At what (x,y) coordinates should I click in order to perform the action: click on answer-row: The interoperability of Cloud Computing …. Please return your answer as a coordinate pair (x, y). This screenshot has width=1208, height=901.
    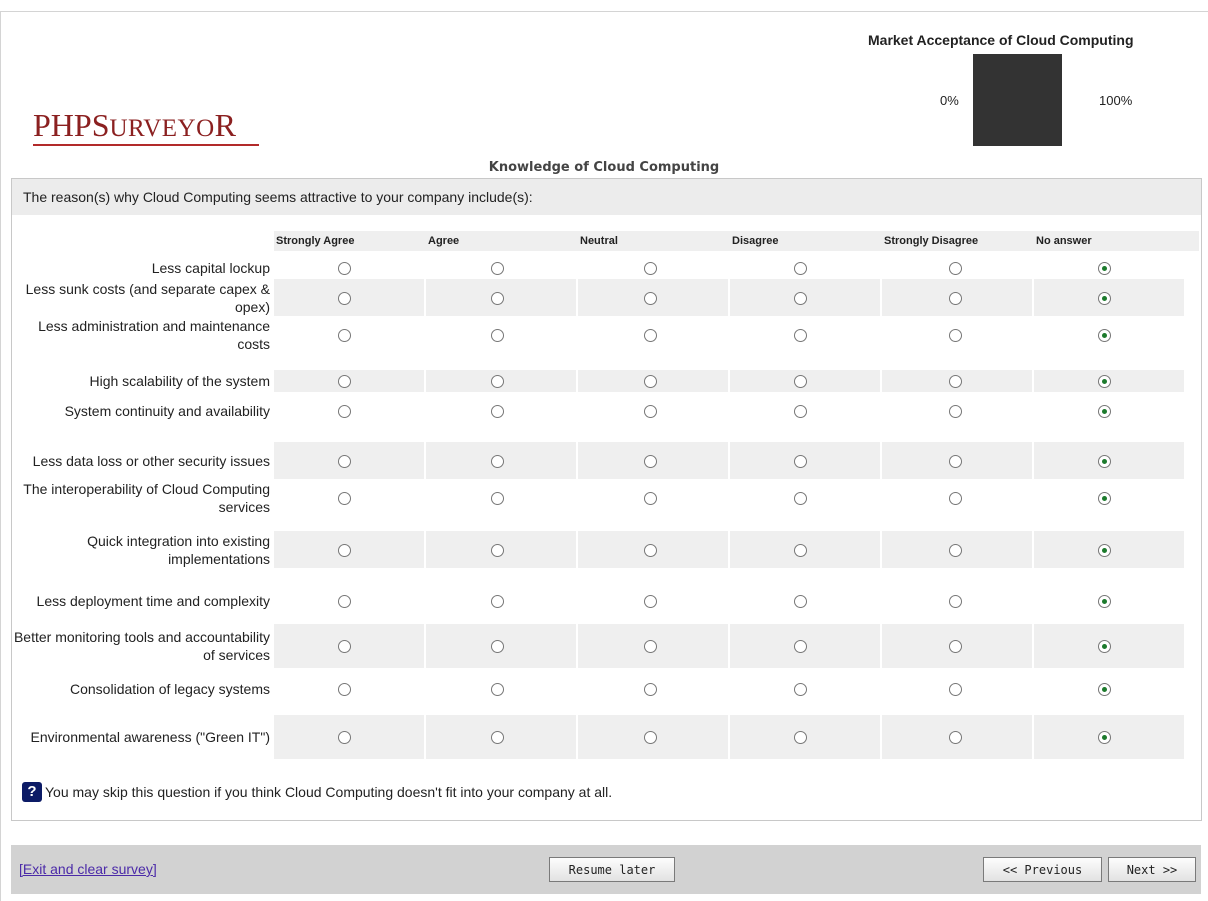
    Looking at the image, I should click on (606, 497).